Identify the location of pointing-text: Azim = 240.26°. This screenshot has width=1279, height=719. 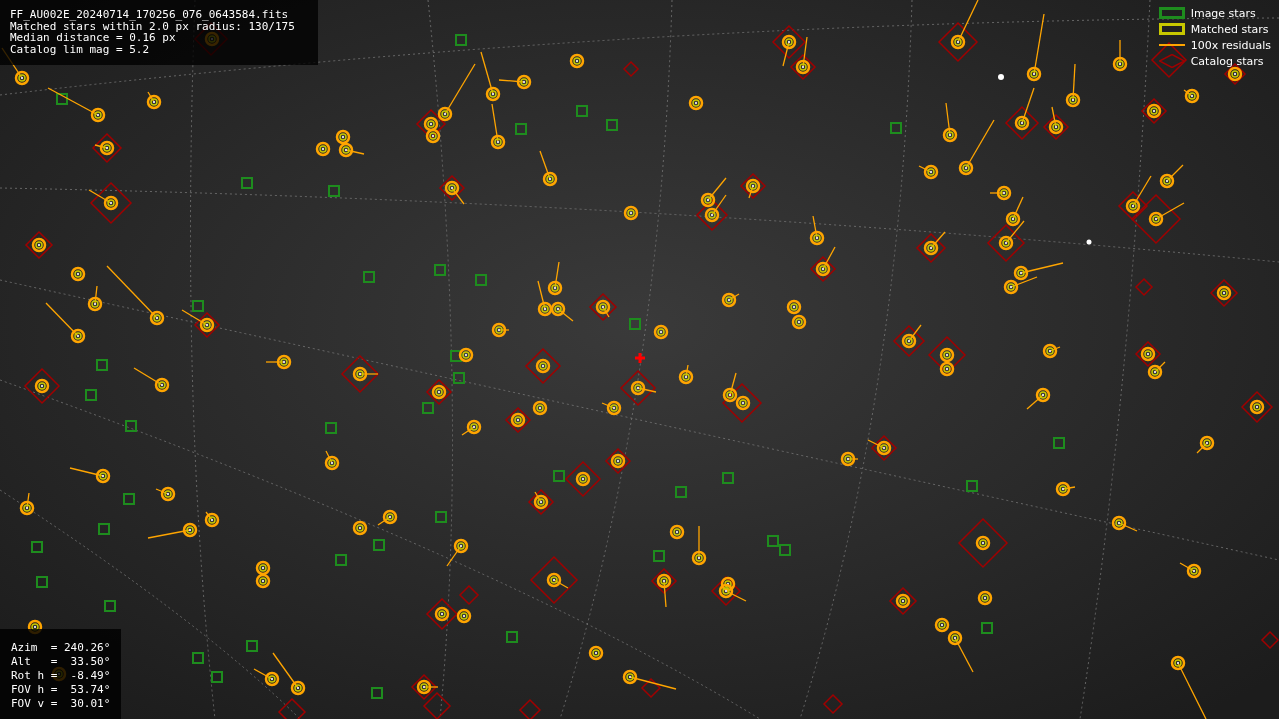
(61, 648).